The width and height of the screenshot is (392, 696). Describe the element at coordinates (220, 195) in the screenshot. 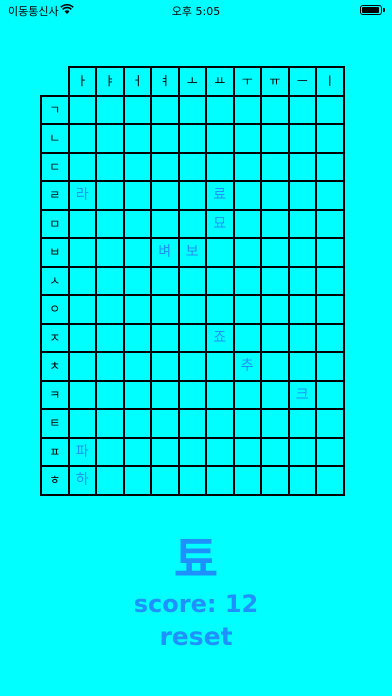

I see `grid-cell: 료` at that location.